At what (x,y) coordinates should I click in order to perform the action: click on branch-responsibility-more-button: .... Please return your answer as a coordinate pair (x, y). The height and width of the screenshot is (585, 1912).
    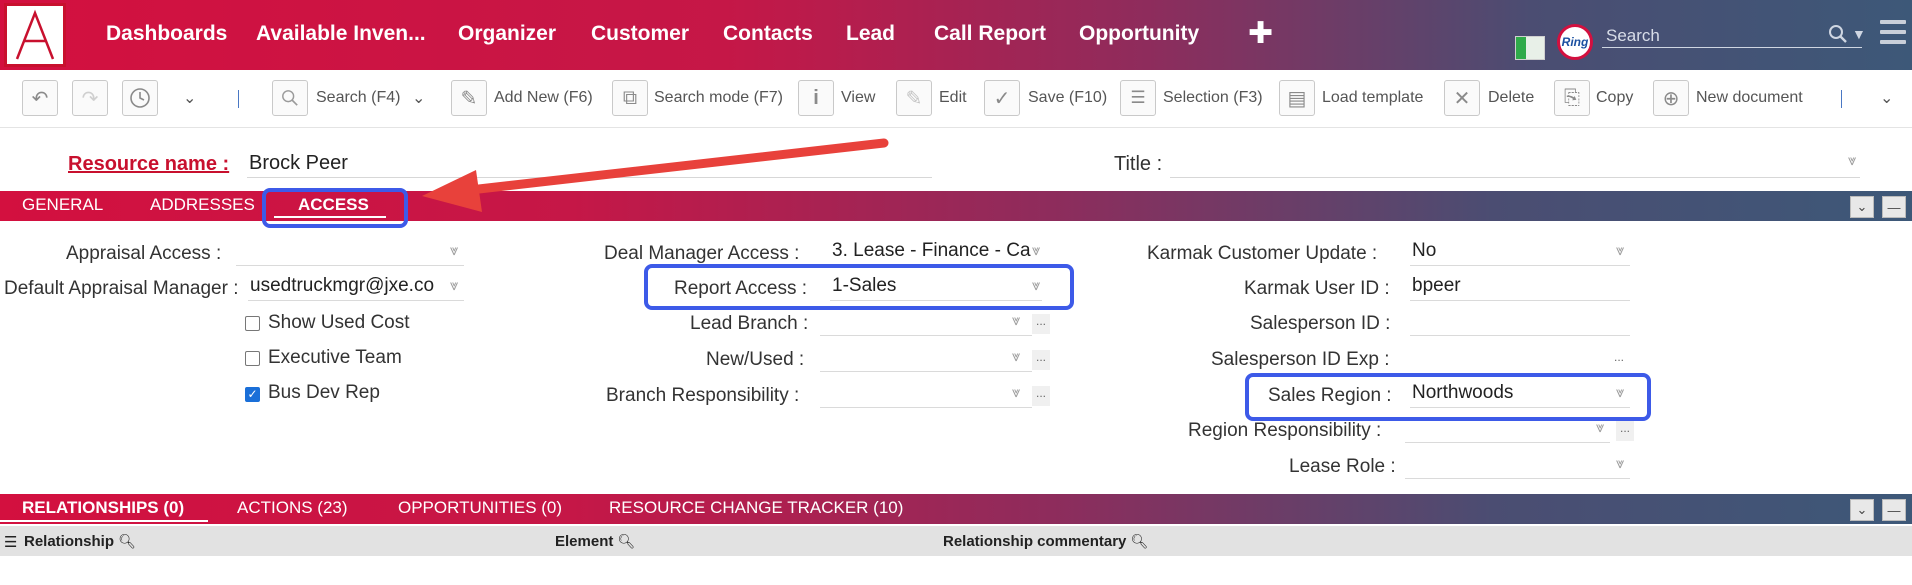
    Looking at the image, I should click on (1041, 396).